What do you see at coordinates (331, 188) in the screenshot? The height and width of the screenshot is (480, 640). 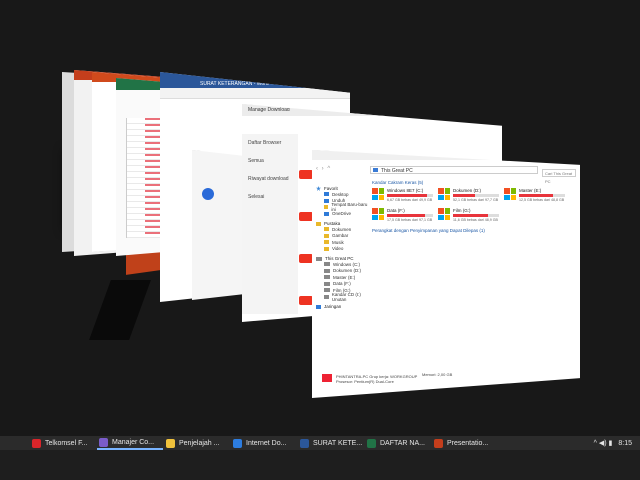 I see `group-label: Favorit` at bounding box center [331, 188].